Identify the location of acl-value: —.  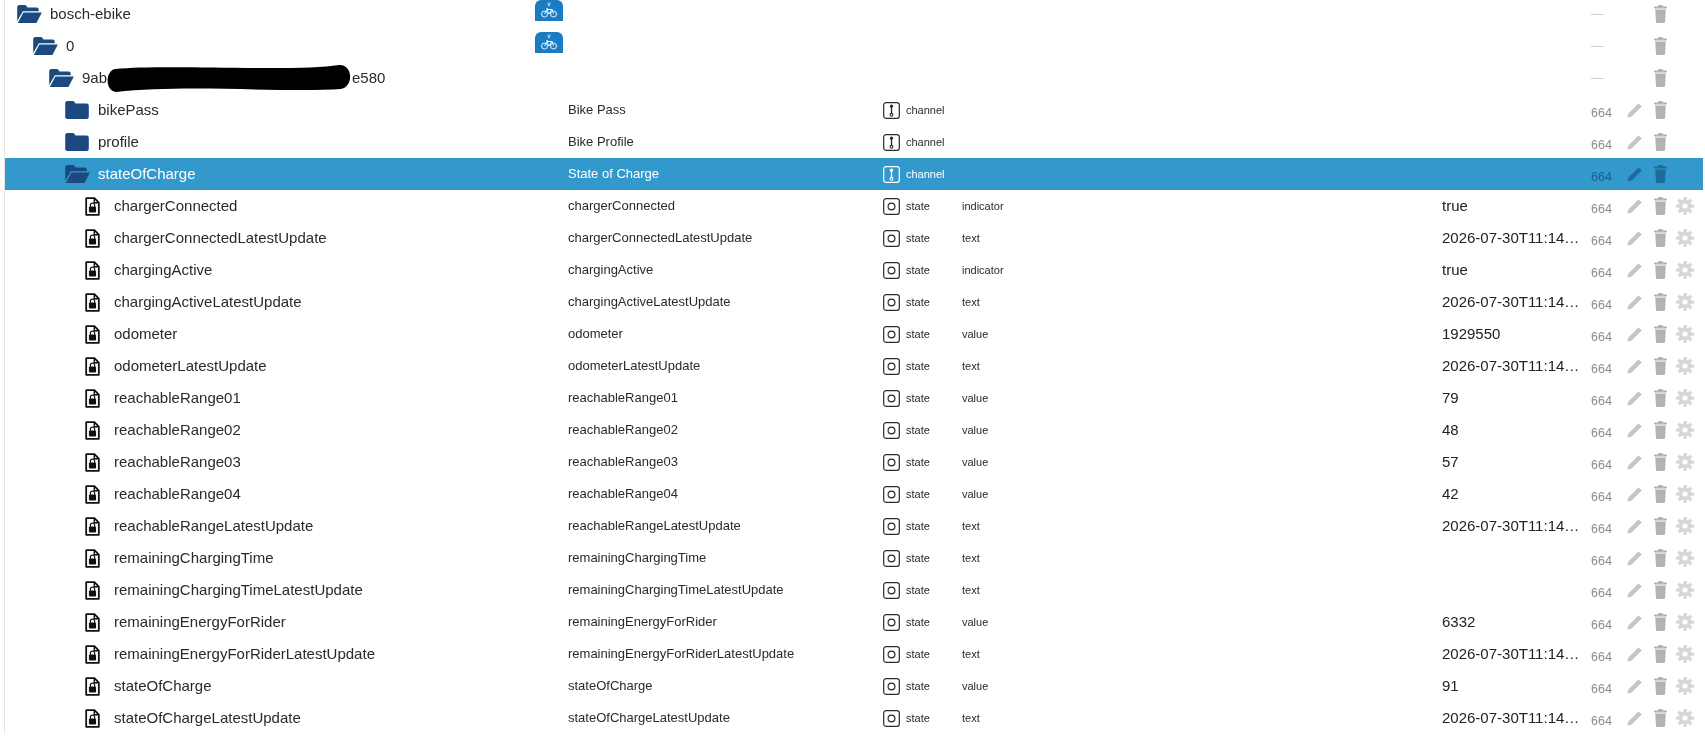
(1598, 14).